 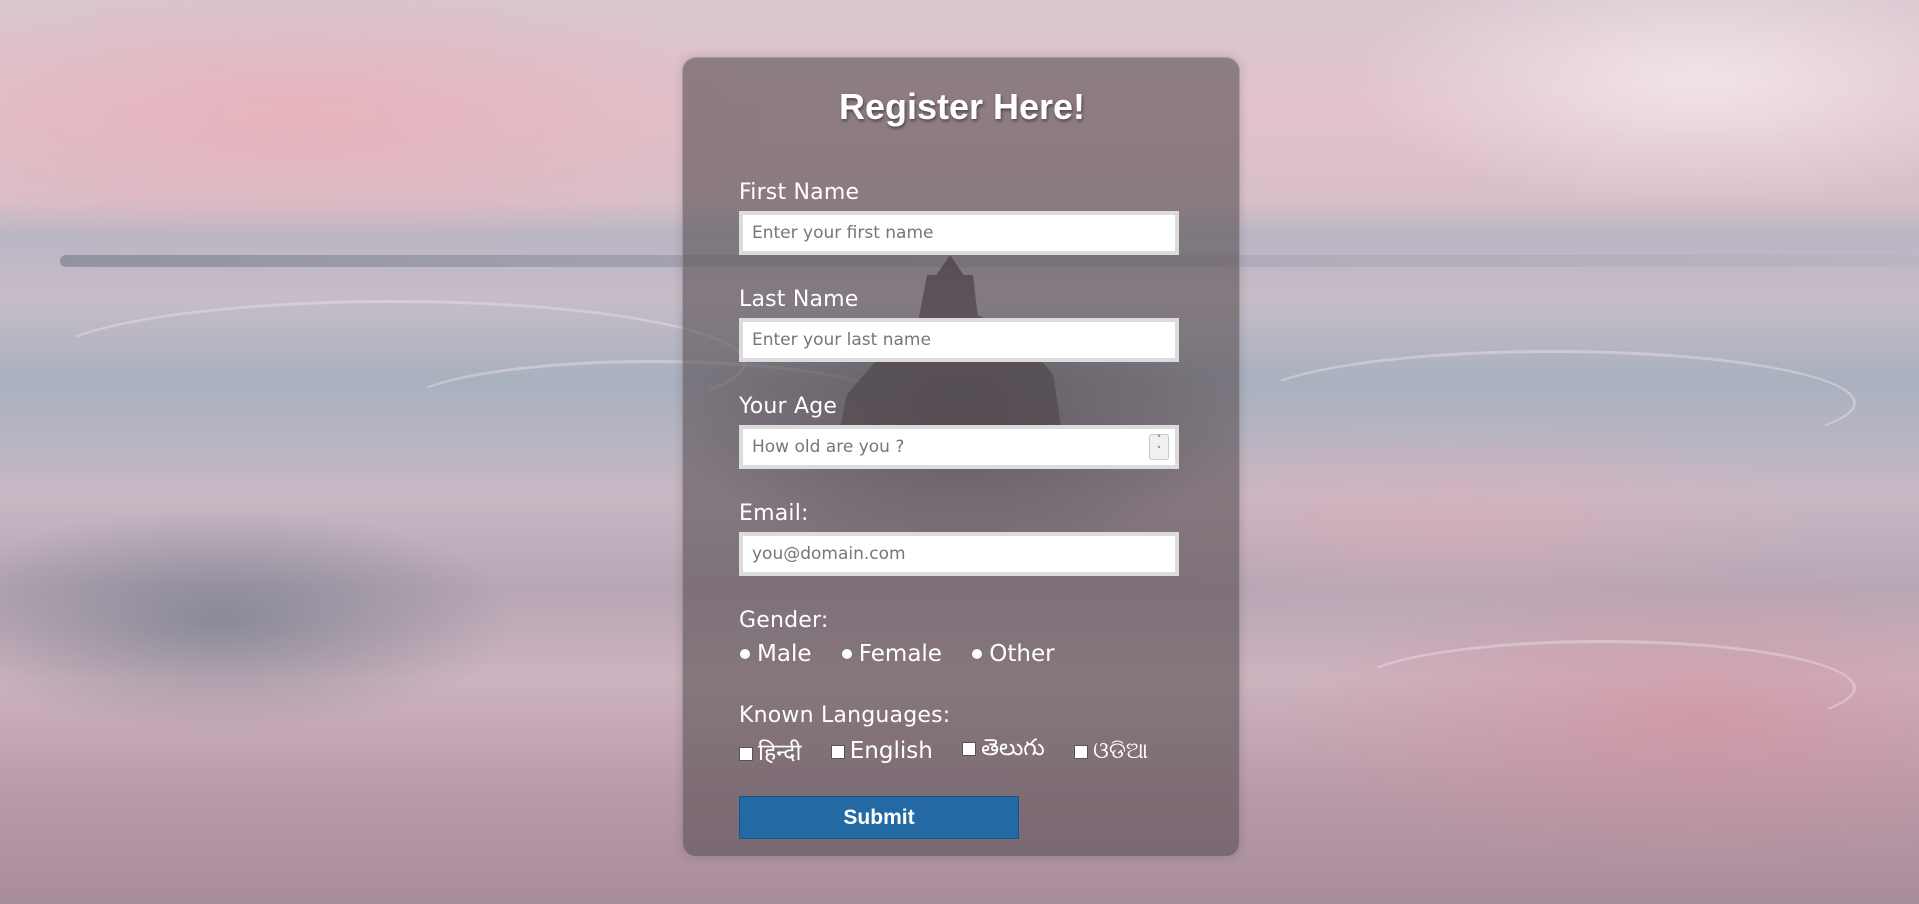 I want to click on age-input, so click(x=959, y=447).